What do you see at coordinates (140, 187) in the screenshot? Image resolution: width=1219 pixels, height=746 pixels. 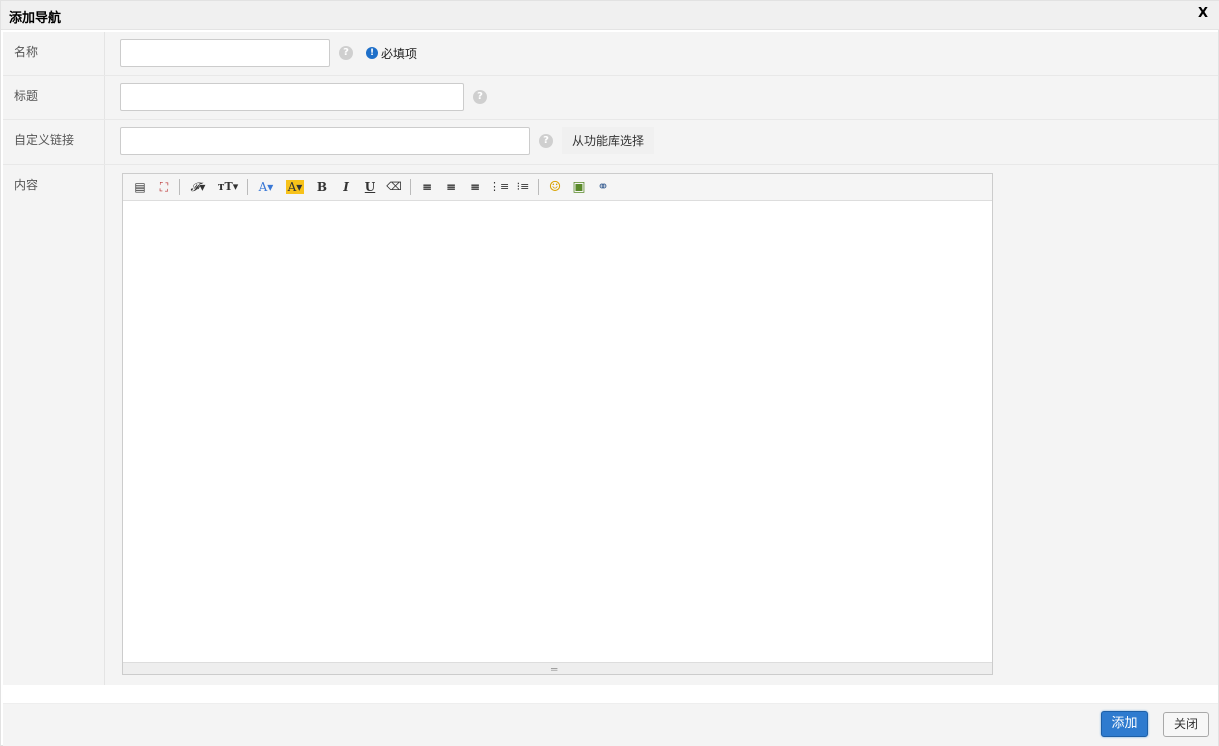 I see `source-icon: ▤` at bounding box center [140, 187].